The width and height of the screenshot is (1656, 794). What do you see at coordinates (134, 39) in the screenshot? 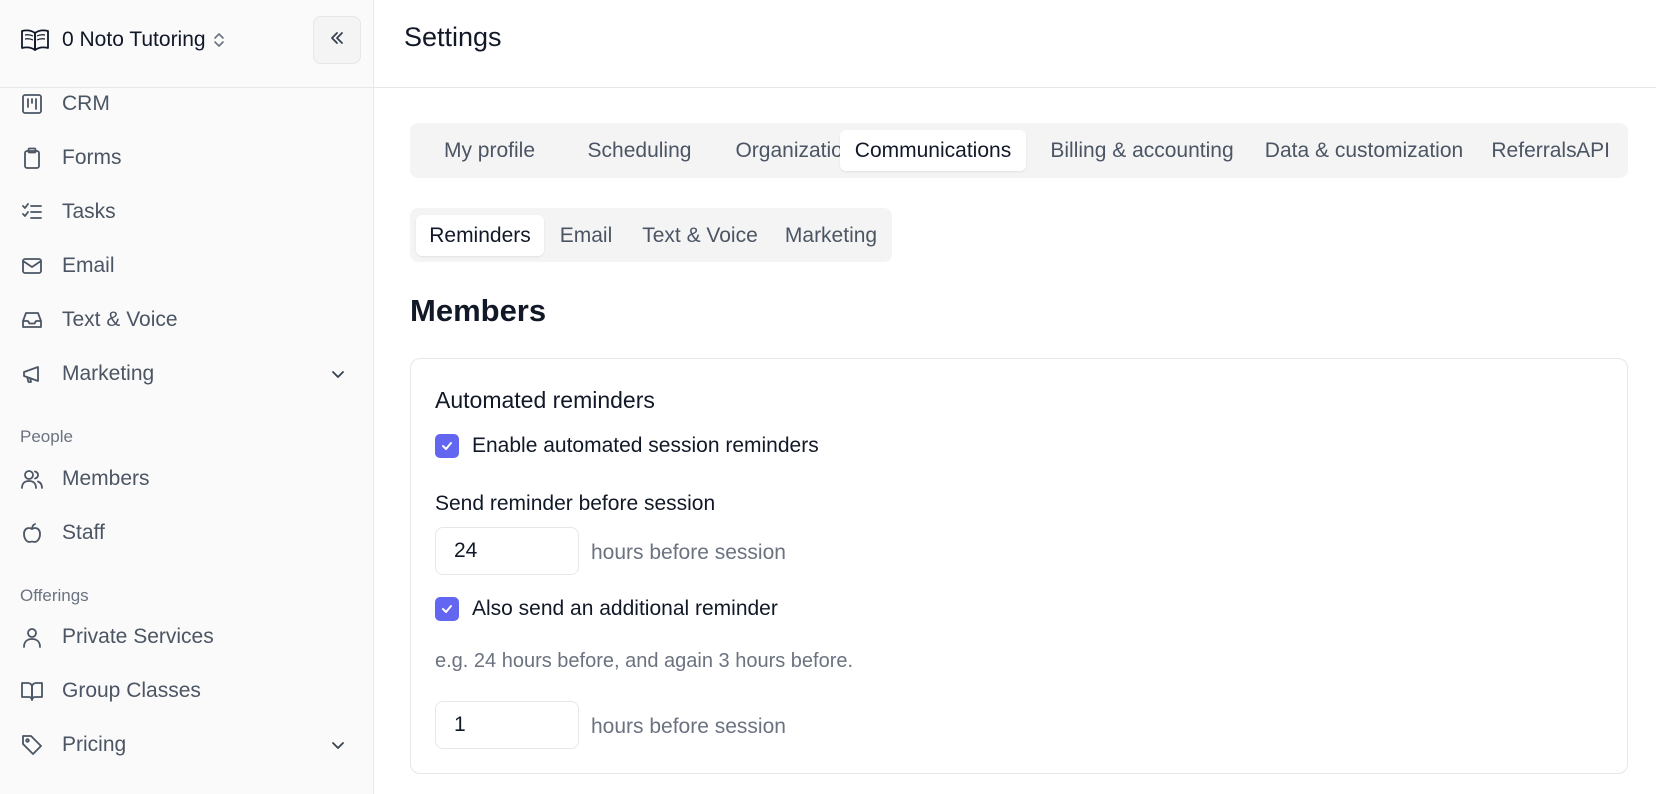
I see `org-name: 0 Noto Tutoring` at bounding box center [134, 39].